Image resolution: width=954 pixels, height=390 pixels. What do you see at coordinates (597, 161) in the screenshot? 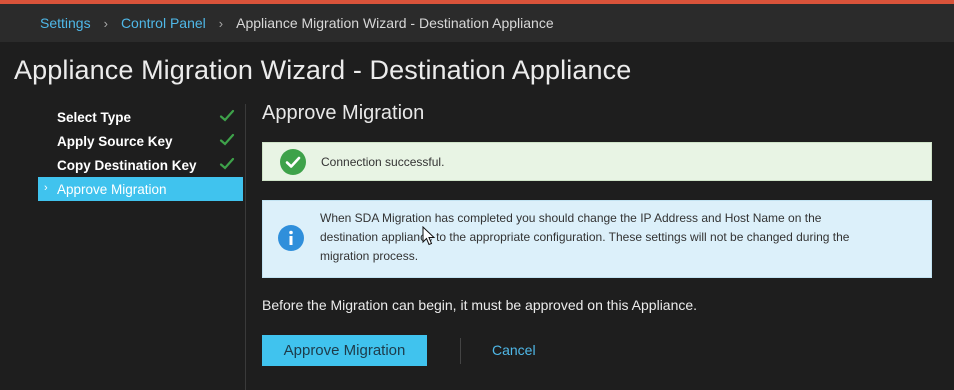
I see `success-alert: Connection successful.` at bounding box center [597, 161].